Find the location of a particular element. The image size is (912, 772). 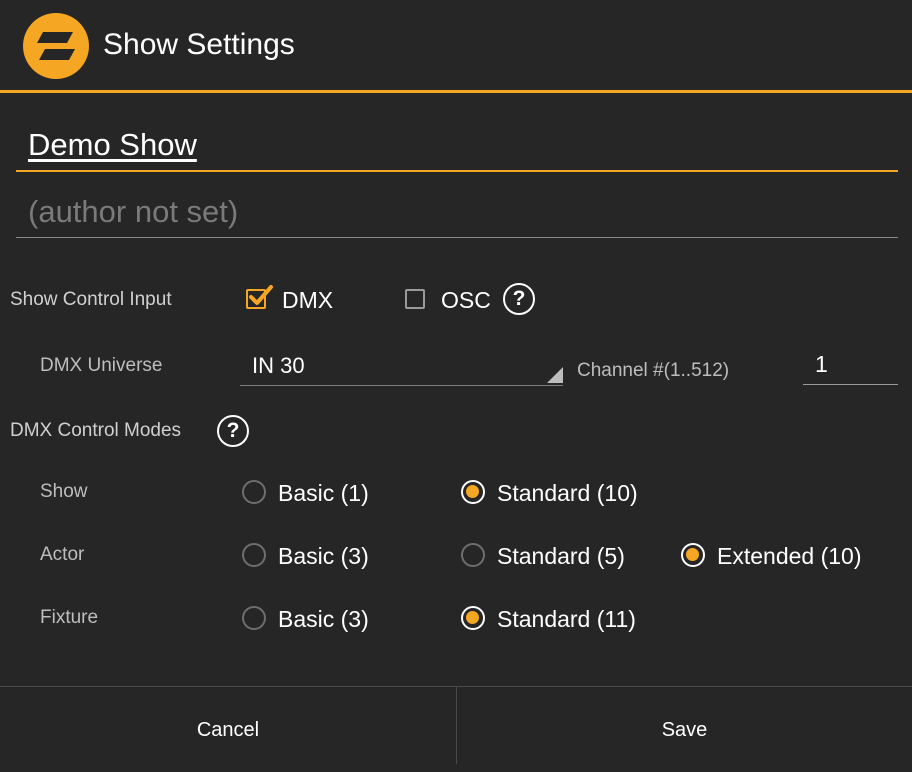

dialog-footer: Cancel Save is located at coordinates (456, 725).